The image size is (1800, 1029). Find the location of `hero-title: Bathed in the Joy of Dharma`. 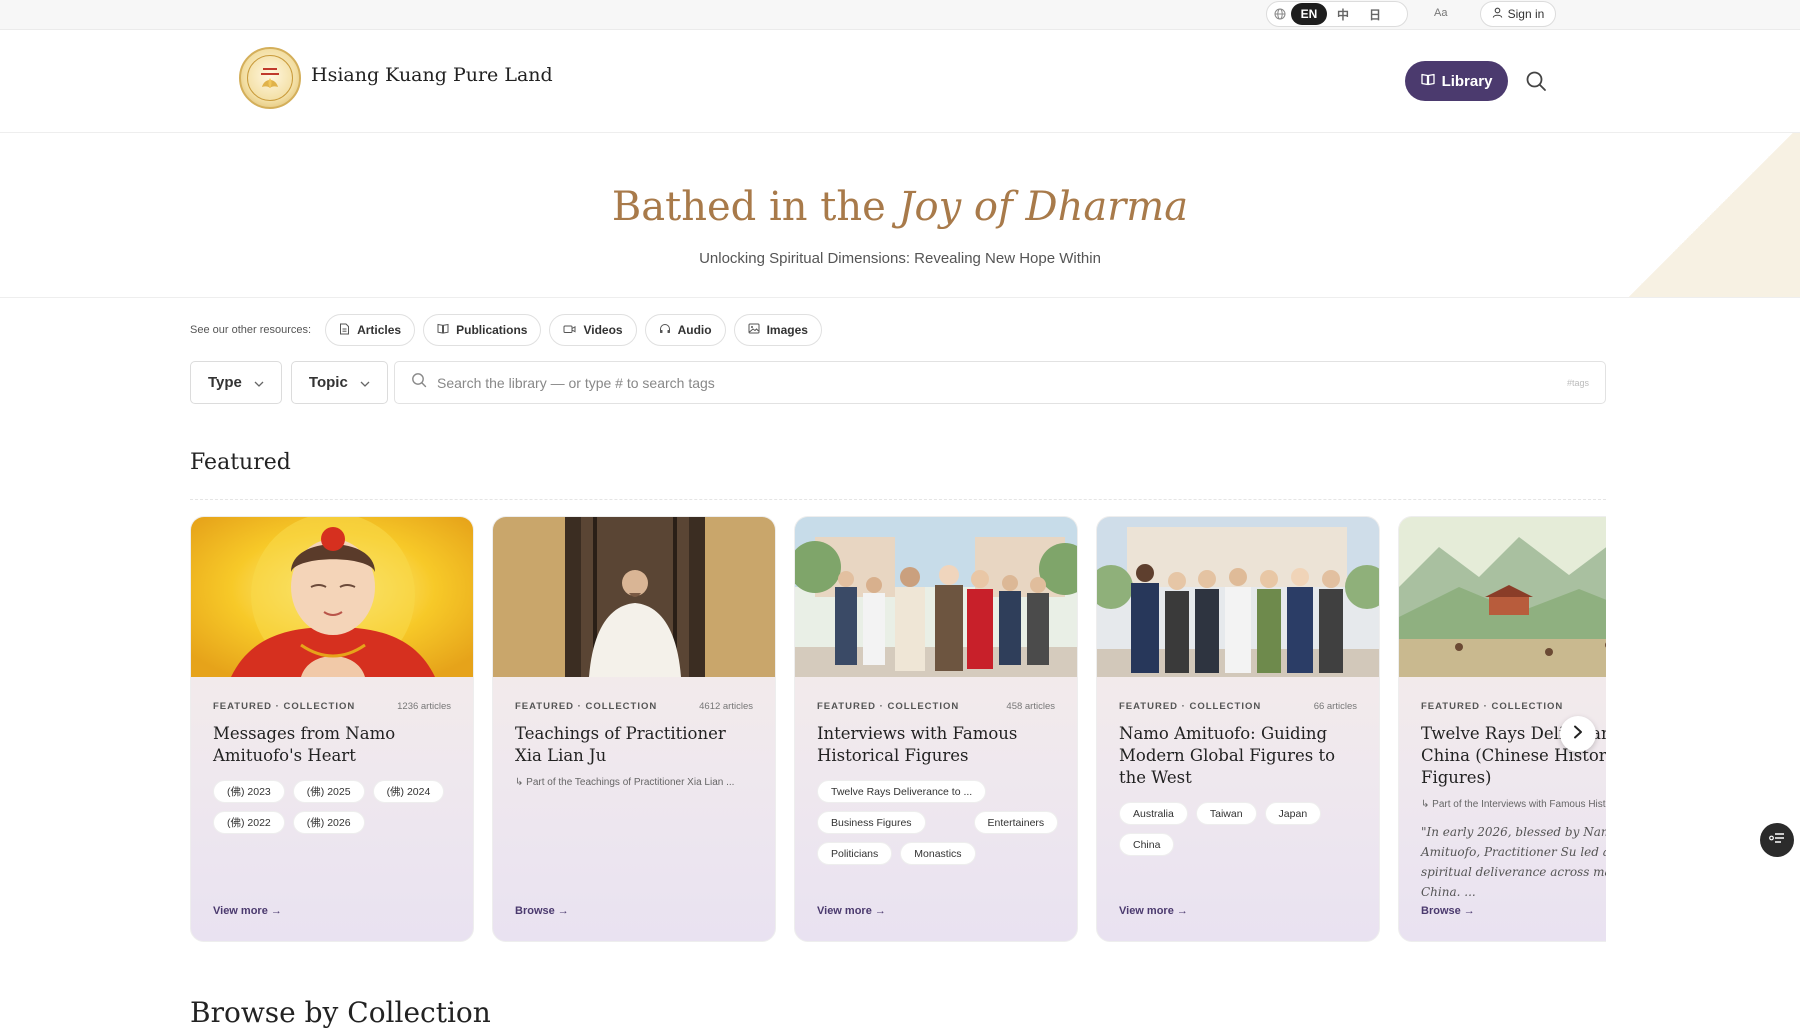

hero-title: Bathed in the Joy of Dharma is located at coordinates (900, 207).